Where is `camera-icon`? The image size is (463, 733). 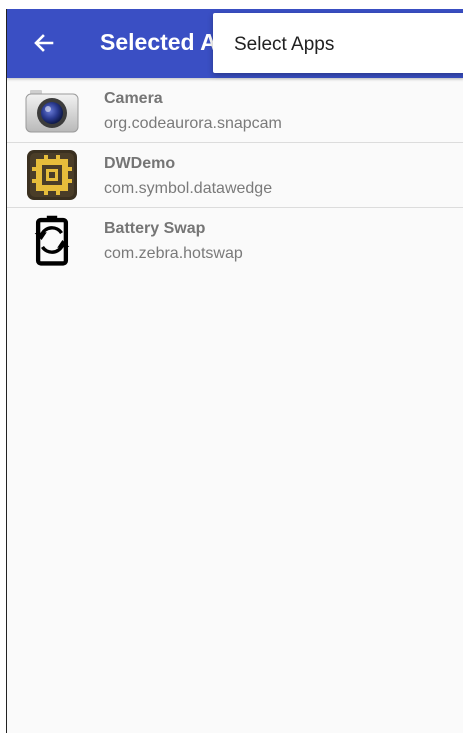 camera-icon is located at coordinates (52, 111).